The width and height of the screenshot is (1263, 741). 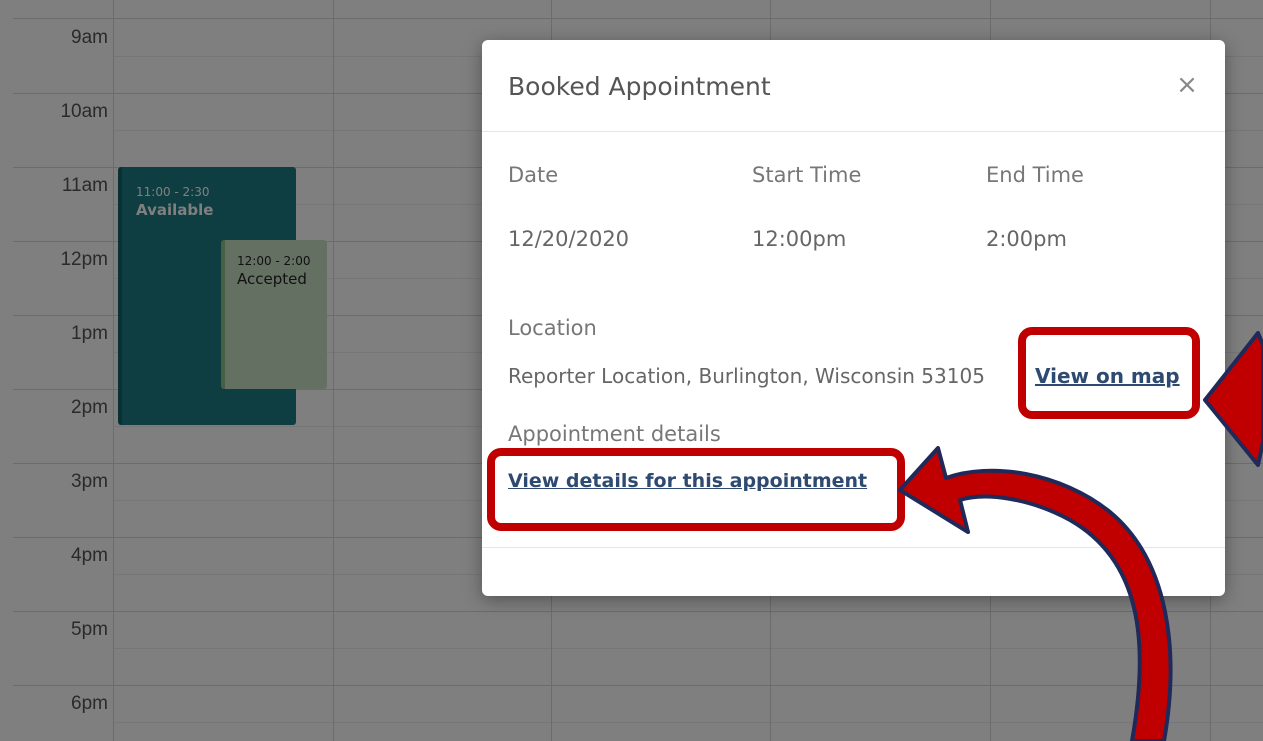 What do you see at coordinates (614, 434) in the screenshot?
I see `appointment-details-label: Appointment details` at bounding box center [614, 434].